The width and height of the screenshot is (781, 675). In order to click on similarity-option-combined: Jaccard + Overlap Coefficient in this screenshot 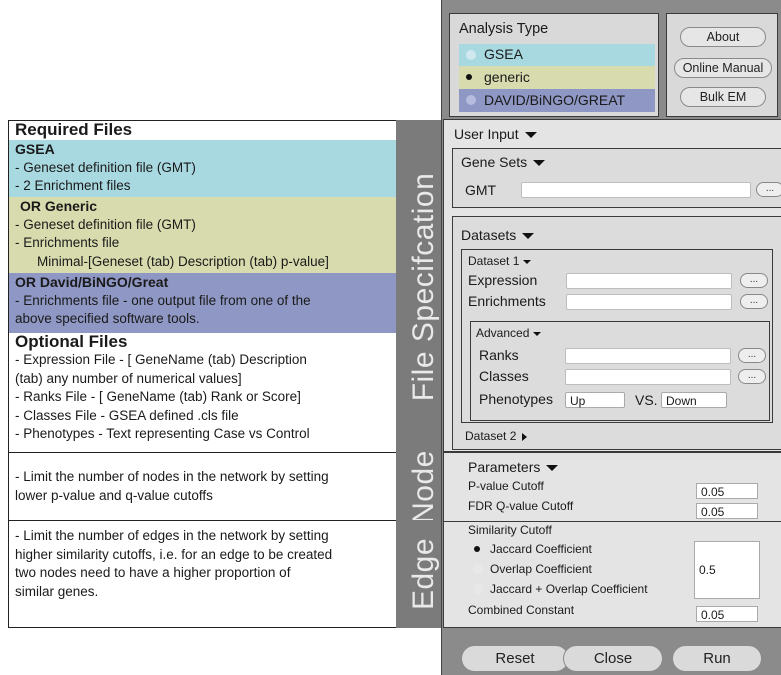, I will do `click(578, 590)`.